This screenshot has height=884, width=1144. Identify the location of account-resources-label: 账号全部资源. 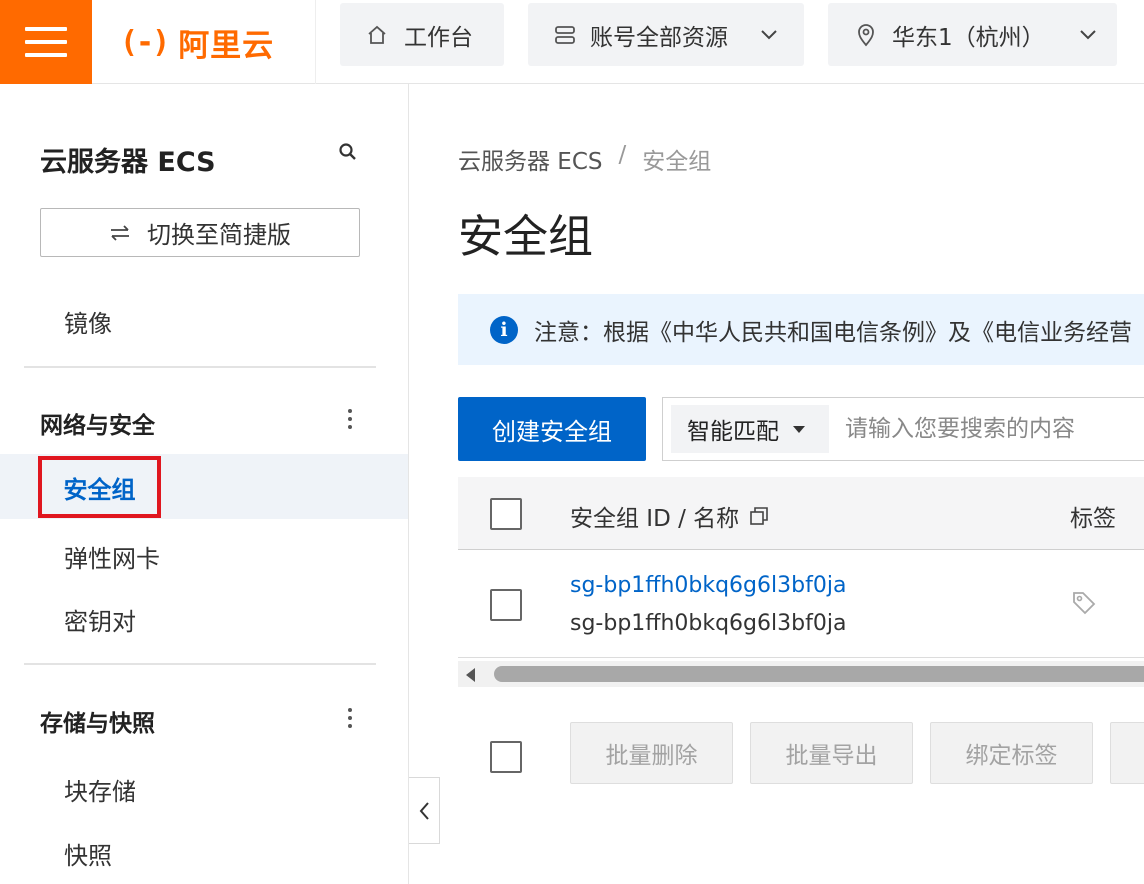
(659, 37).